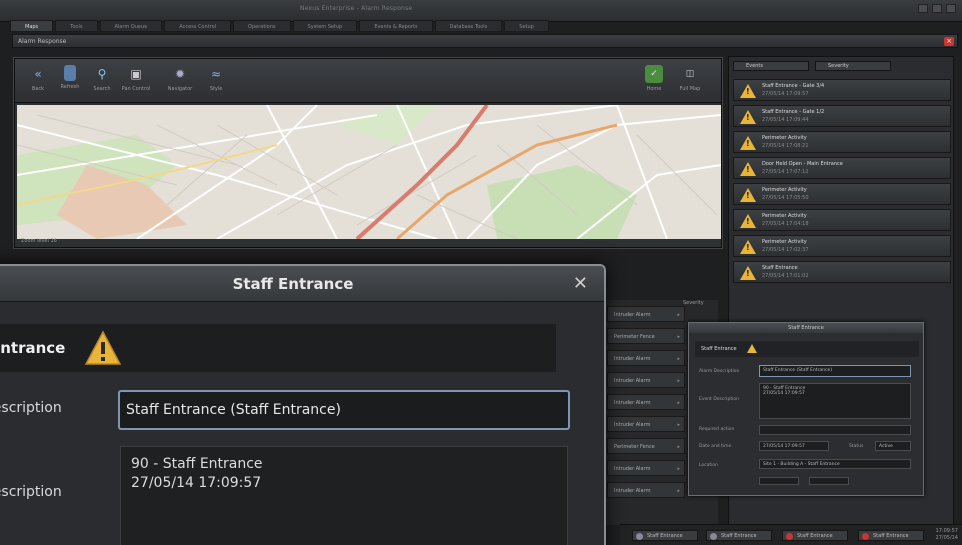 This screenshot has width=962, height=545. What do you see at coordinates (325, 26) in the screenshot?
I see `tab-system-setup: System Setup` at bounding box center [325, 26].